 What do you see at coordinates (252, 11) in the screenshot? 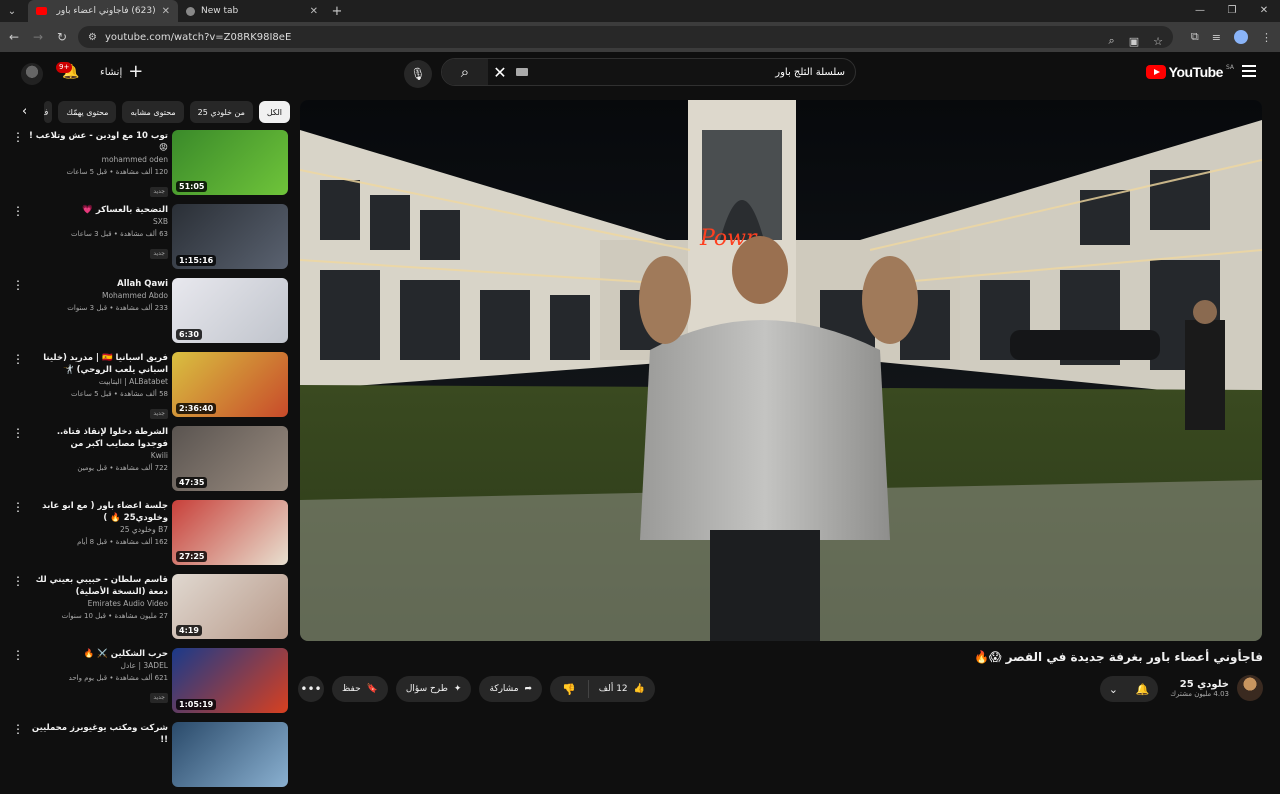
I see `tab-new-tab: New tab ✕` at bounding box center [252, 11].